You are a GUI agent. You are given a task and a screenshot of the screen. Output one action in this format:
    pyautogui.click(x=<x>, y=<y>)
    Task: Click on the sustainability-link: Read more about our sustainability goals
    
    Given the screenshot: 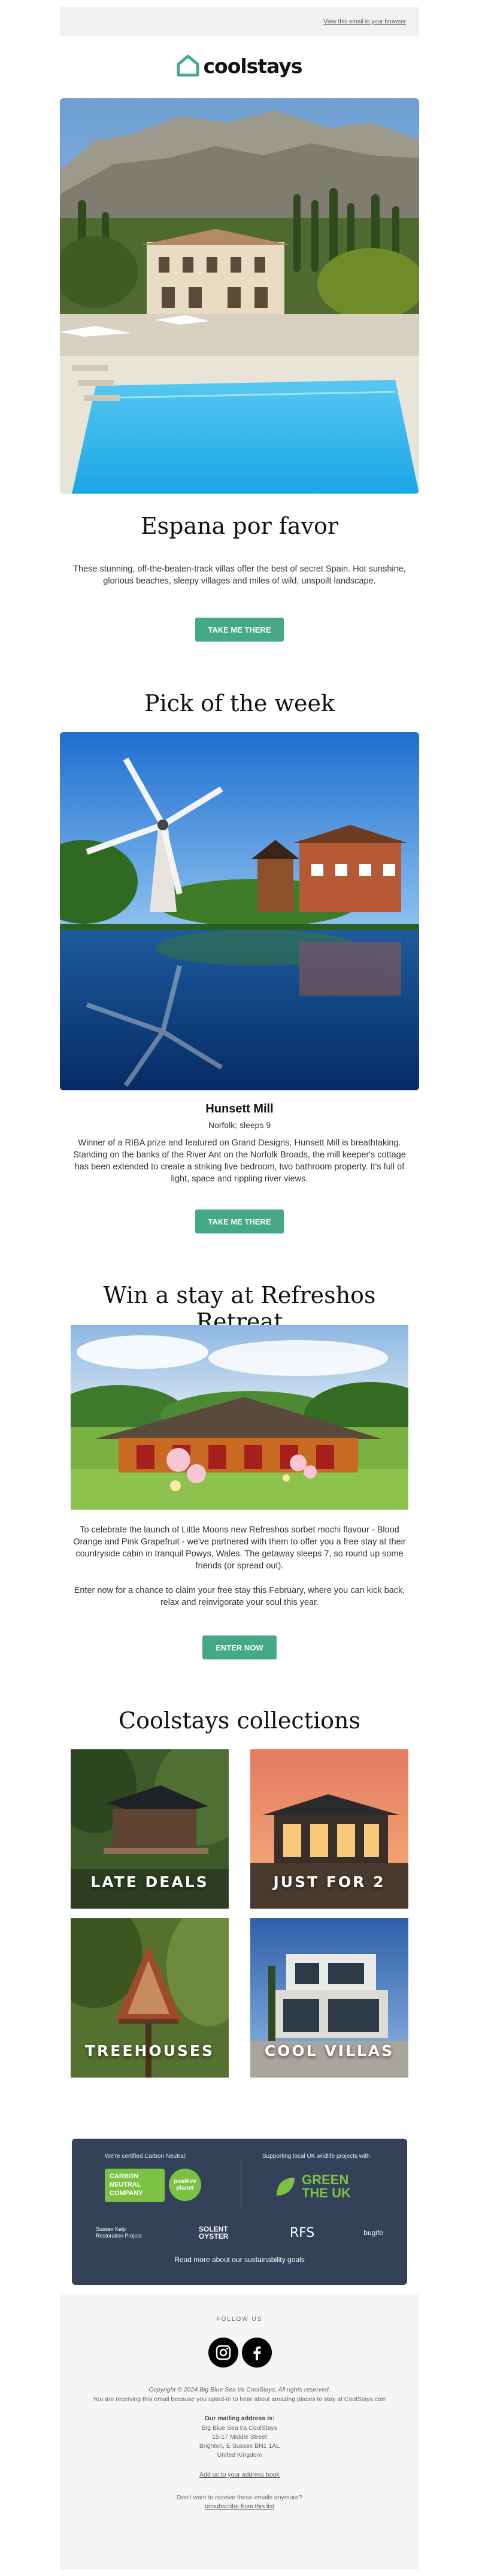 What is the action you would take?
    pyautogui.click(x=239, y=2259)
    